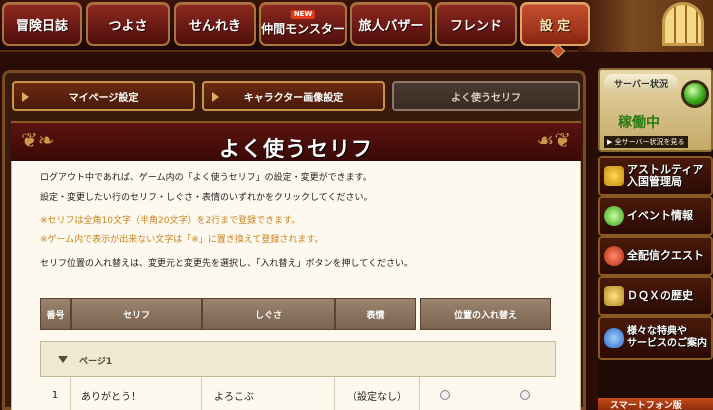 The width and height of the screenshot is (713, 410). I want to click on event-icon, so click(614, 216).